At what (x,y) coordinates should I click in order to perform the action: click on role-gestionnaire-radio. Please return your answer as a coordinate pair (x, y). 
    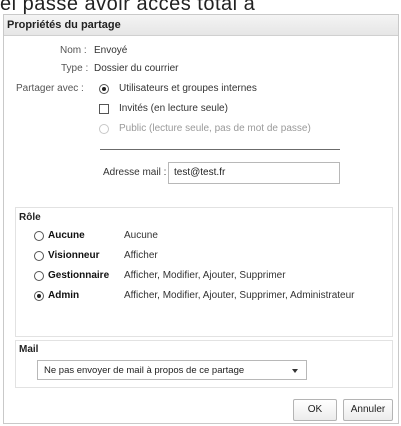
    Looking at the image, I should click on (39, 276).